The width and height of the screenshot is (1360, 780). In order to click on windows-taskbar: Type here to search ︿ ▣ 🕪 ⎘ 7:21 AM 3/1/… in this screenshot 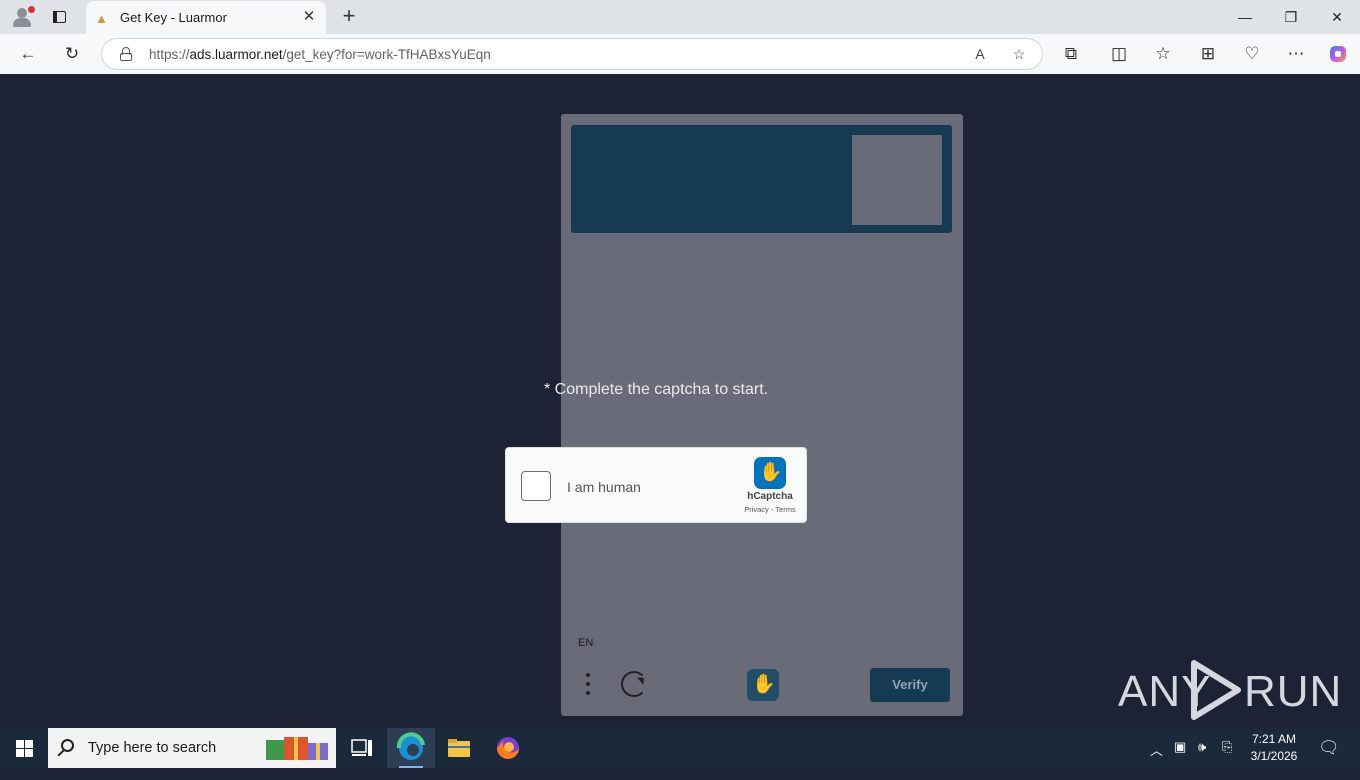, I will do `click(680, 748)`.